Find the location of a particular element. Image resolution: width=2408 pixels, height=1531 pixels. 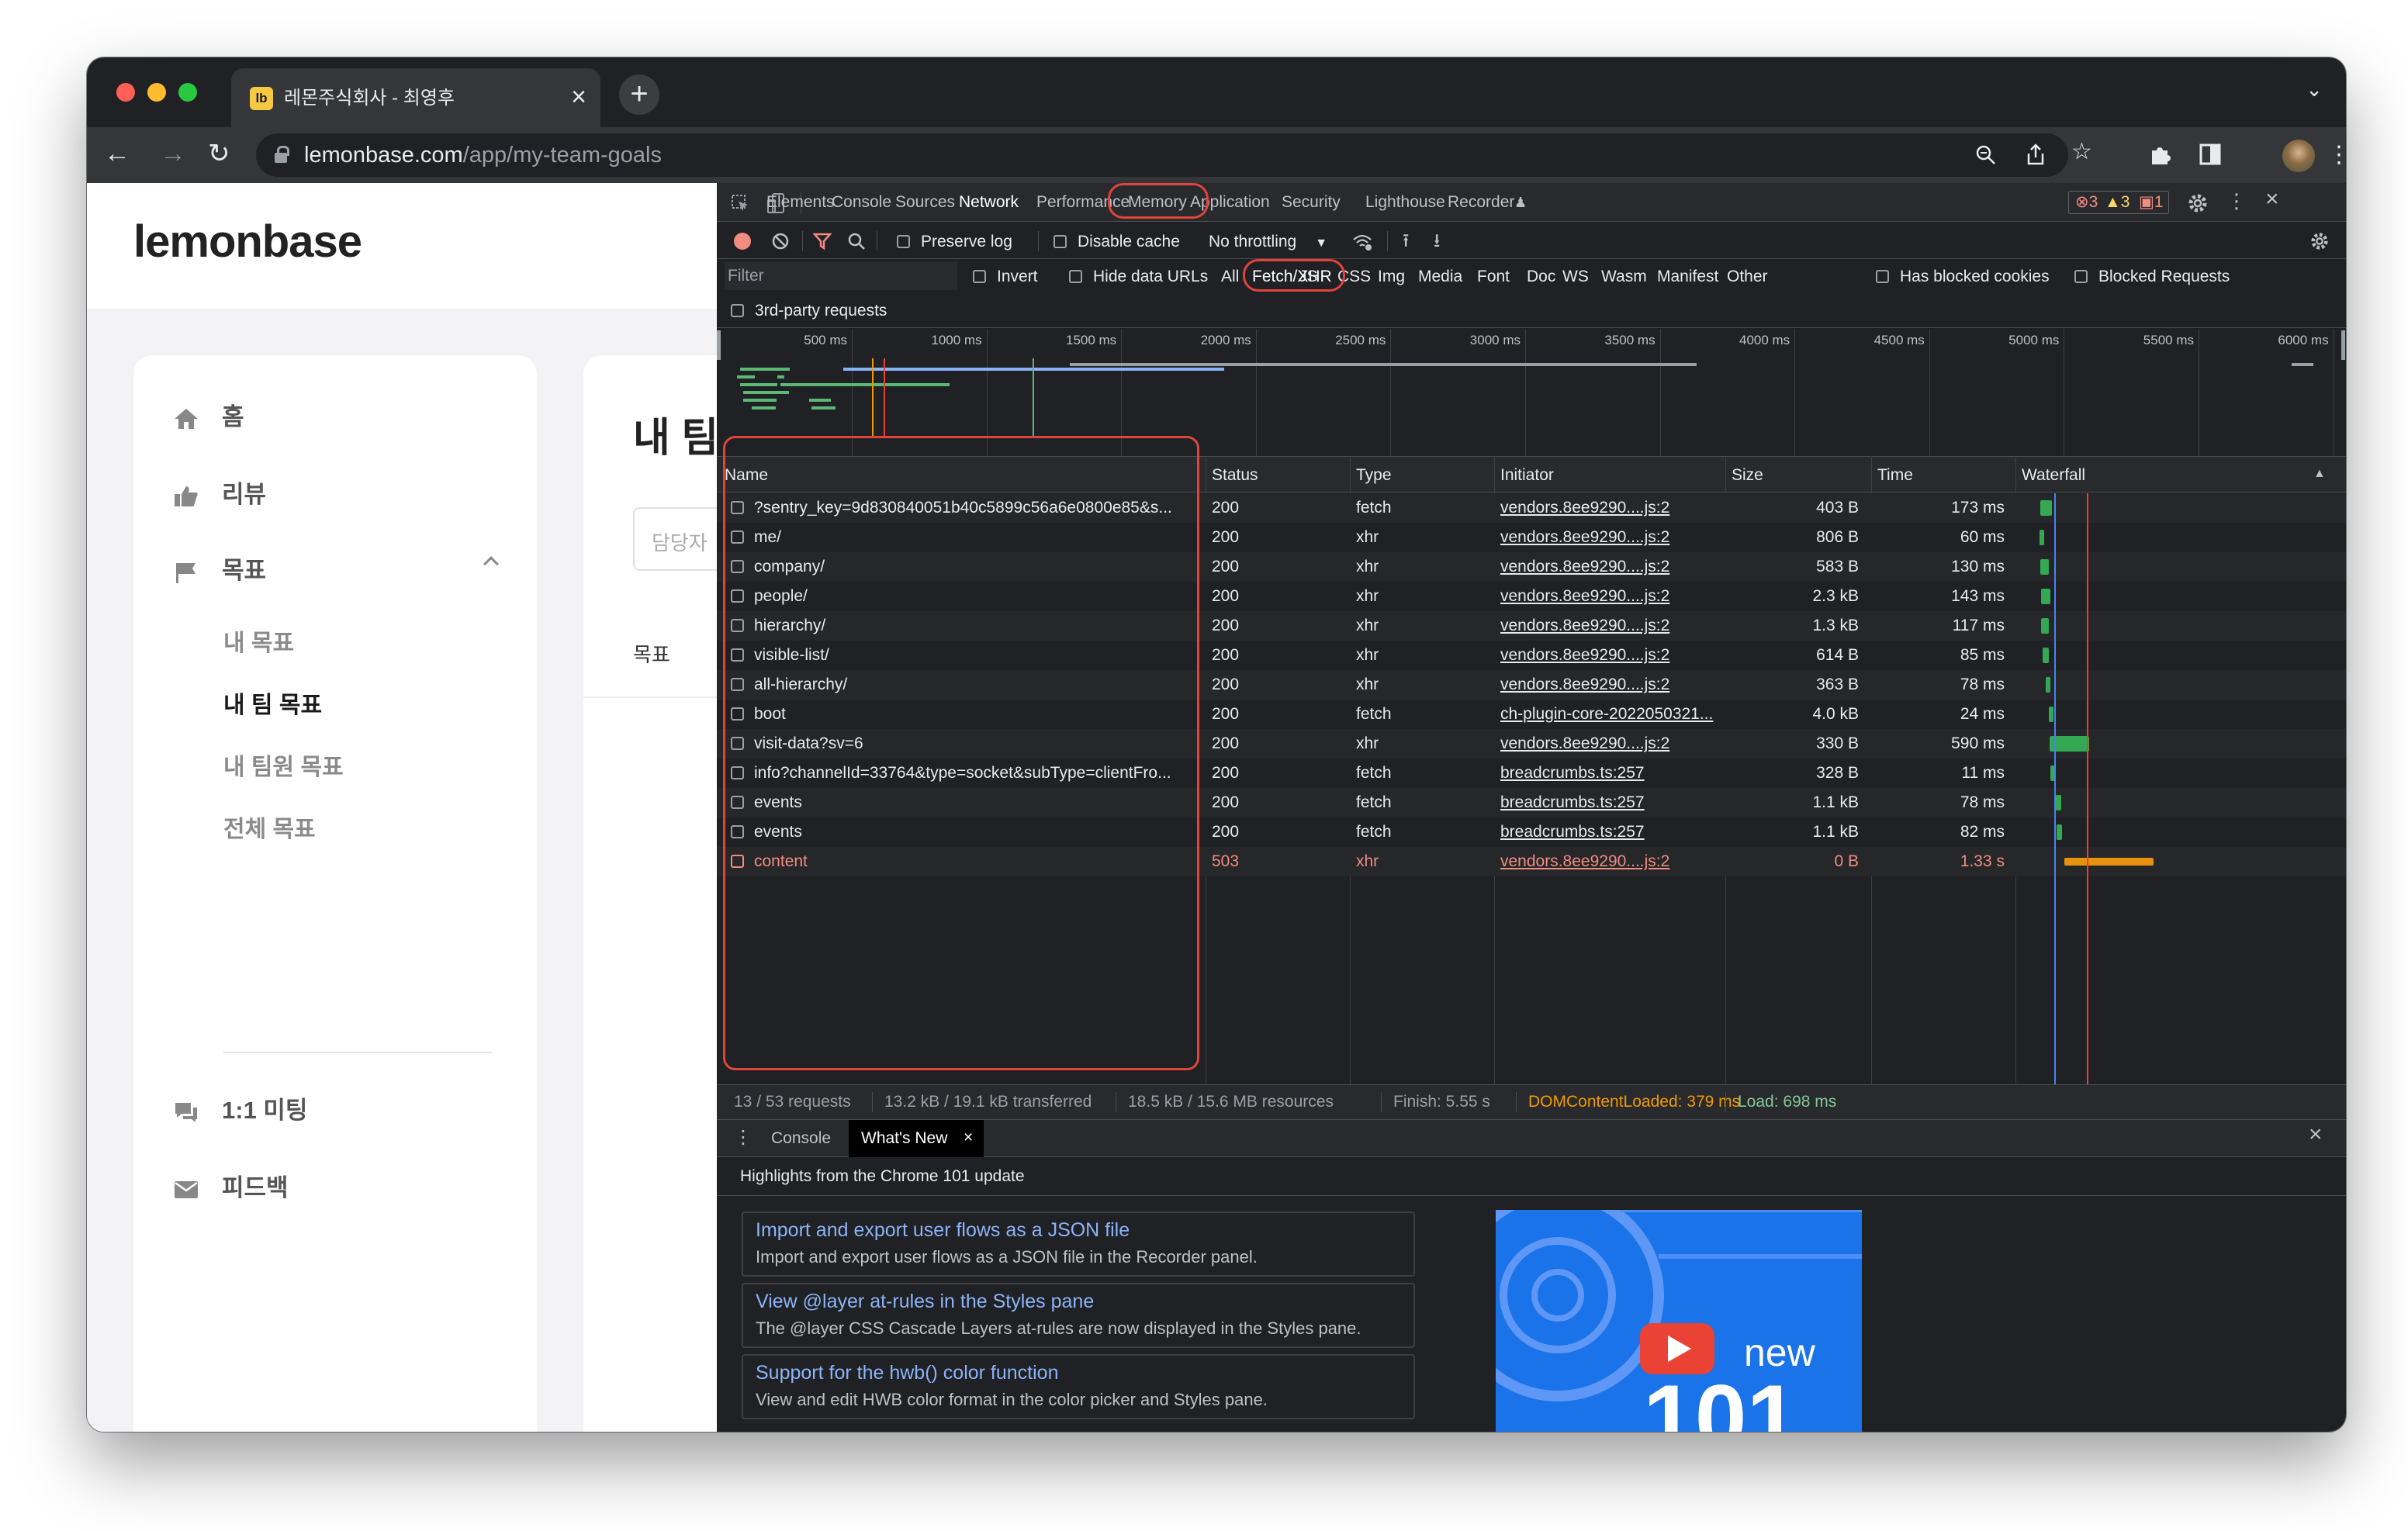

network-conditions-icon is located at coordinates (1362, 242).